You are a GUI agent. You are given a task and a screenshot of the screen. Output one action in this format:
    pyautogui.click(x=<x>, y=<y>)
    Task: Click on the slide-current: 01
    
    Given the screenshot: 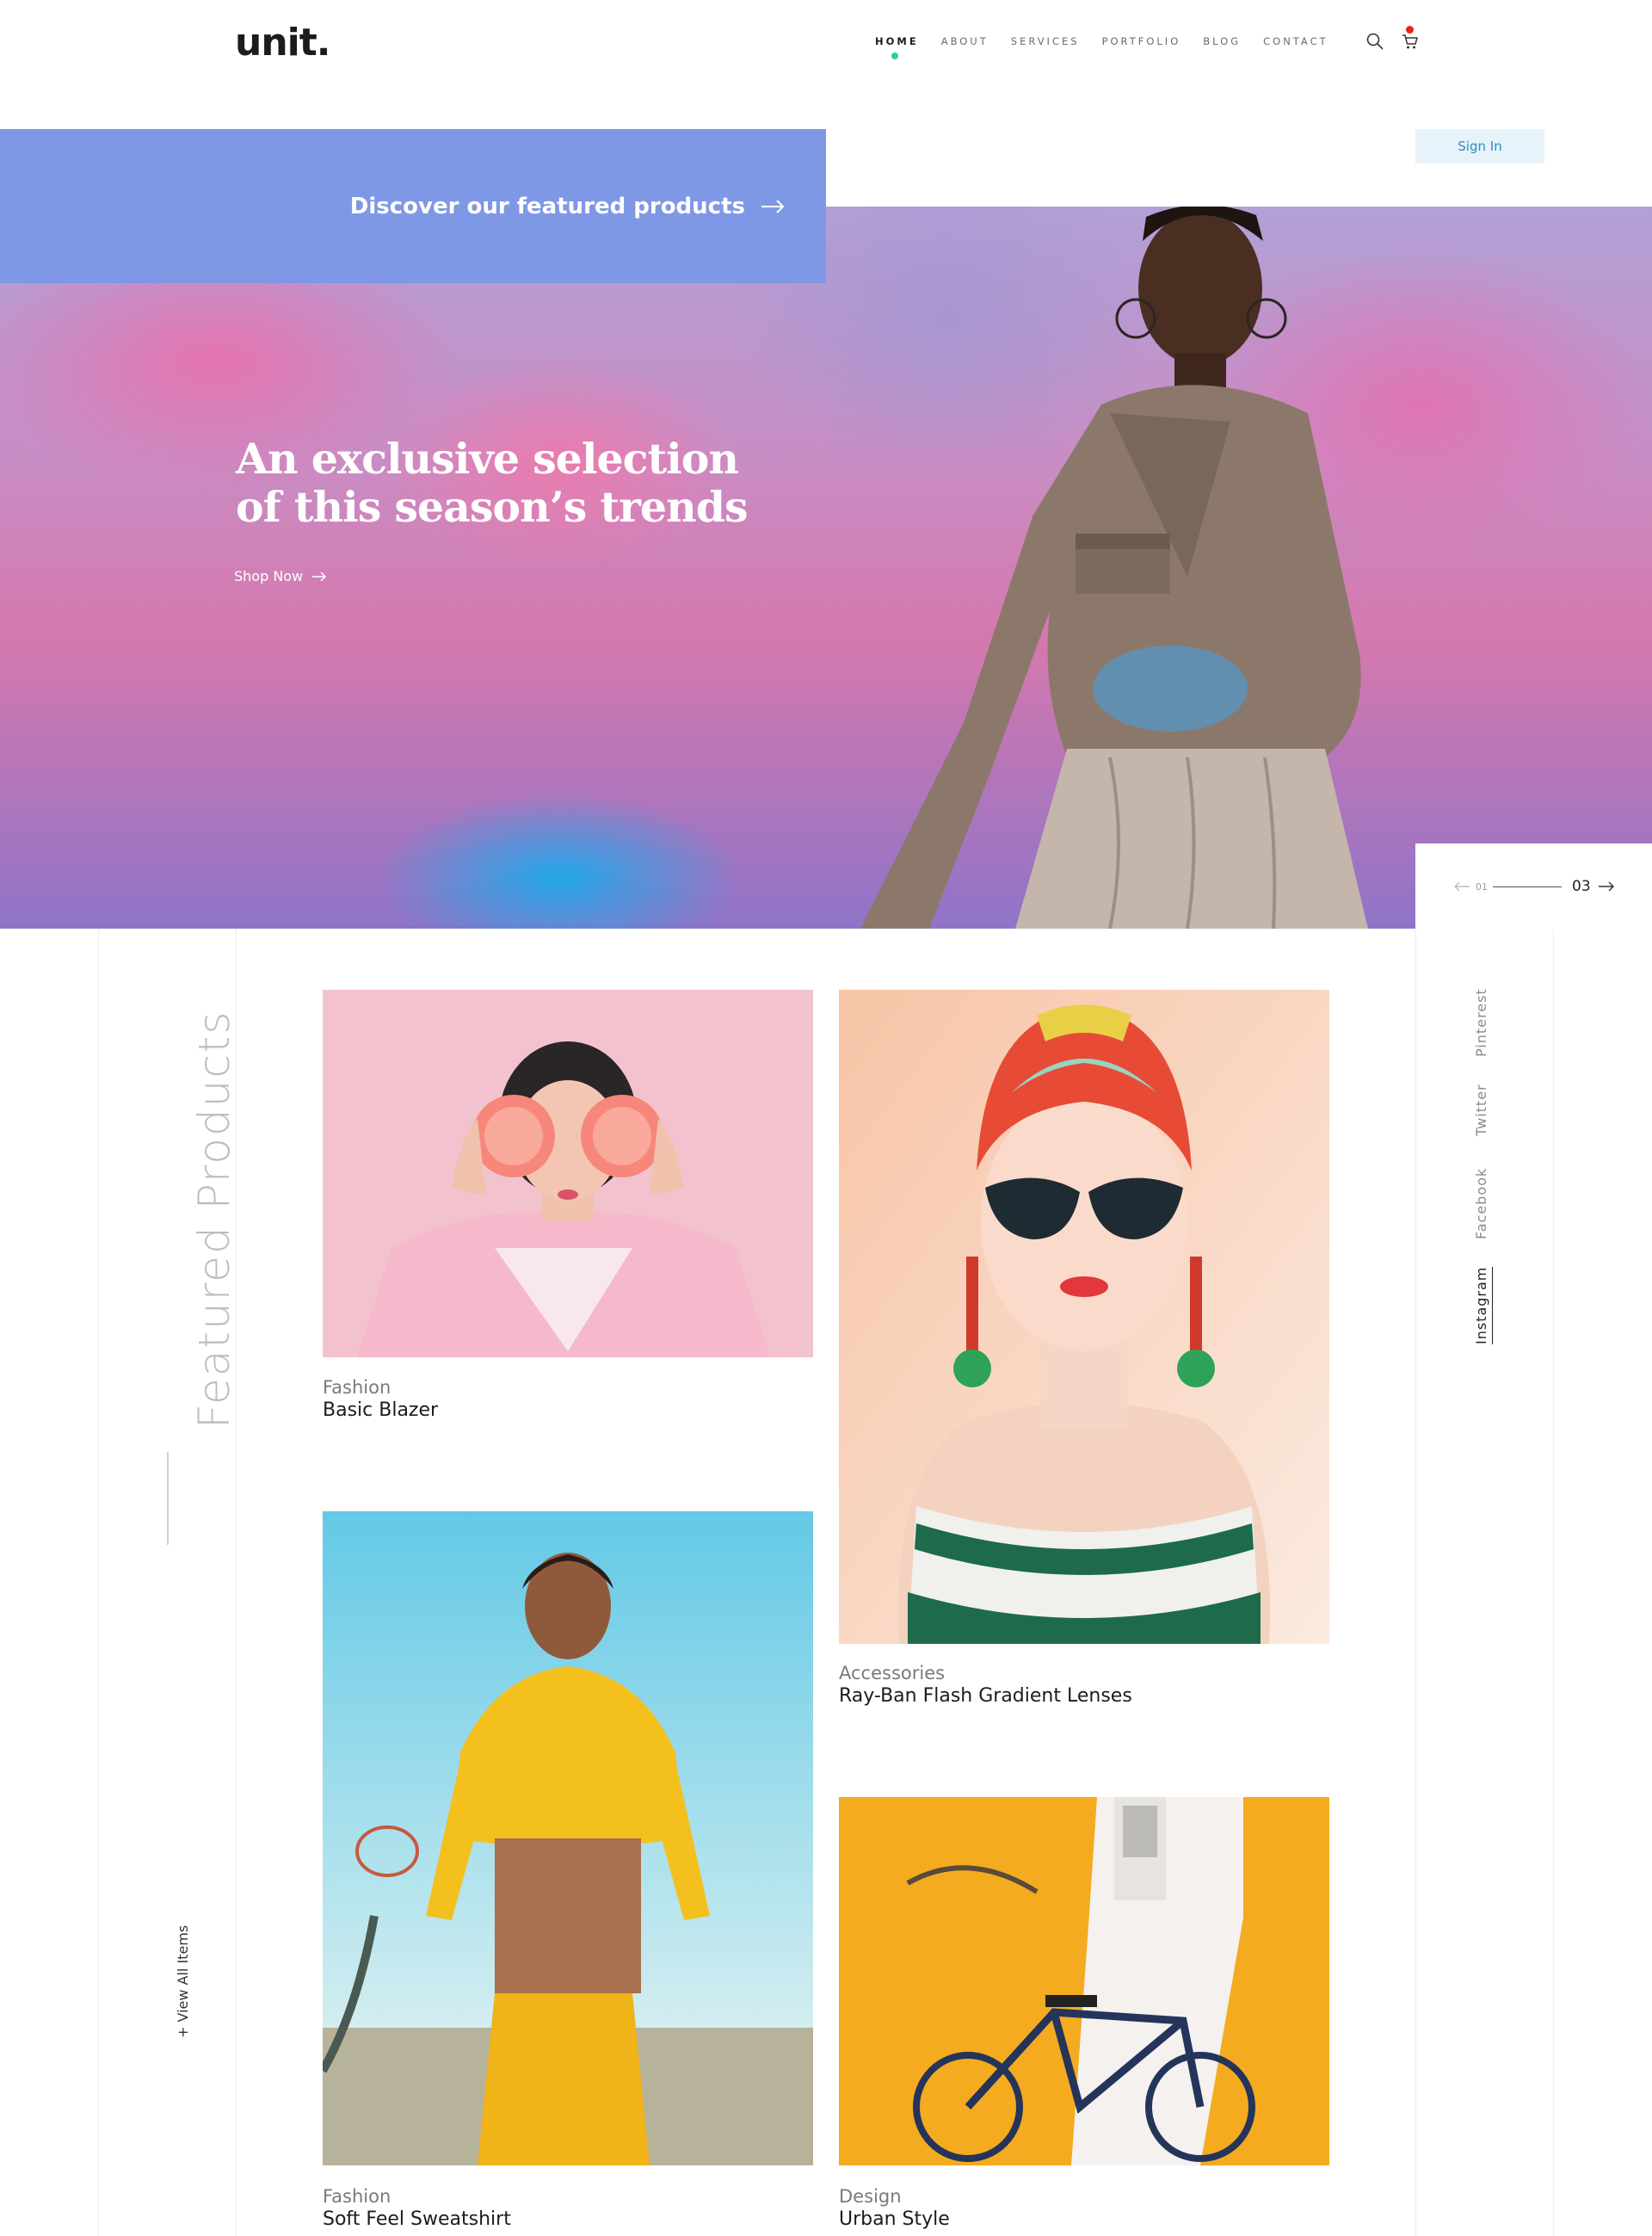 What is the action you would take?
    pyautogui.click(x=1482, y=886)
    